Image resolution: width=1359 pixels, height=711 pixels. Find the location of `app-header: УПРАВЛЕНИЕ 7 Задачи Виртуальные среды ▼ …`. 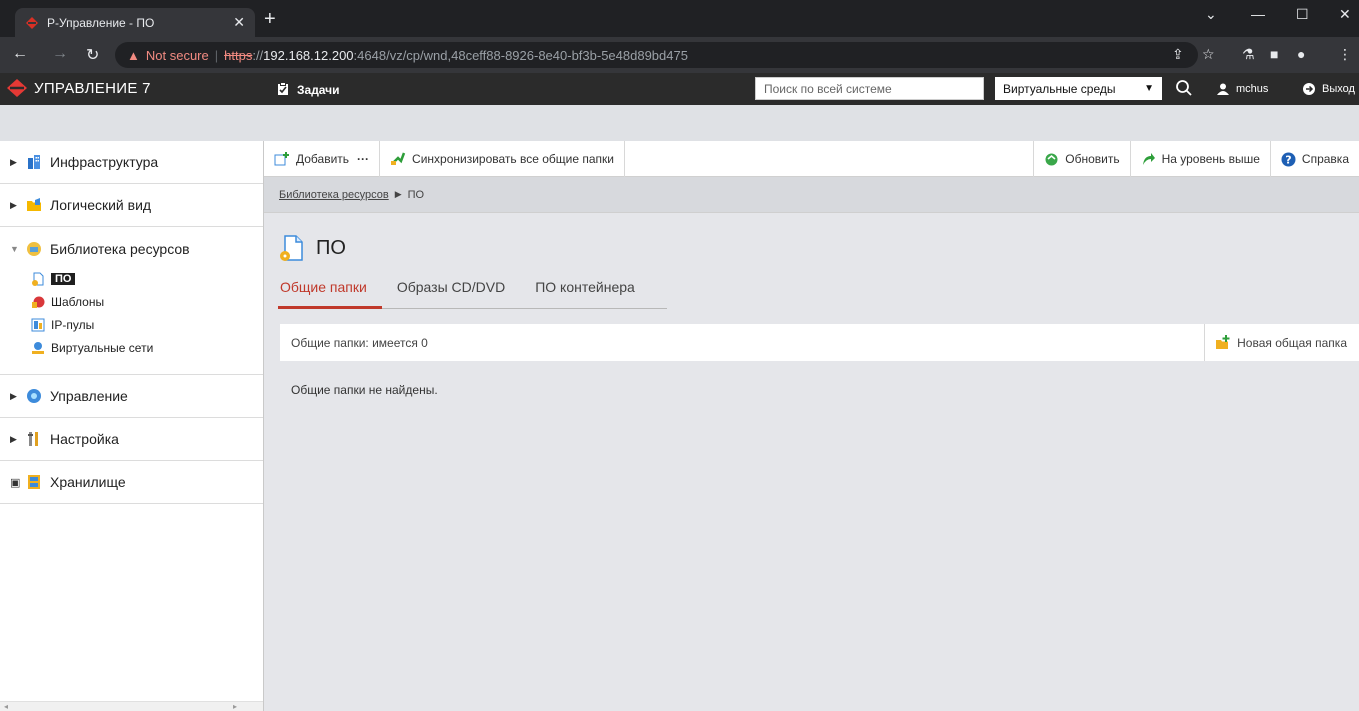

app-header: УПРАВЛЕНИЕ 7 Задачи Виртуальные среды ▼ … is located at coordinates (679, 89).